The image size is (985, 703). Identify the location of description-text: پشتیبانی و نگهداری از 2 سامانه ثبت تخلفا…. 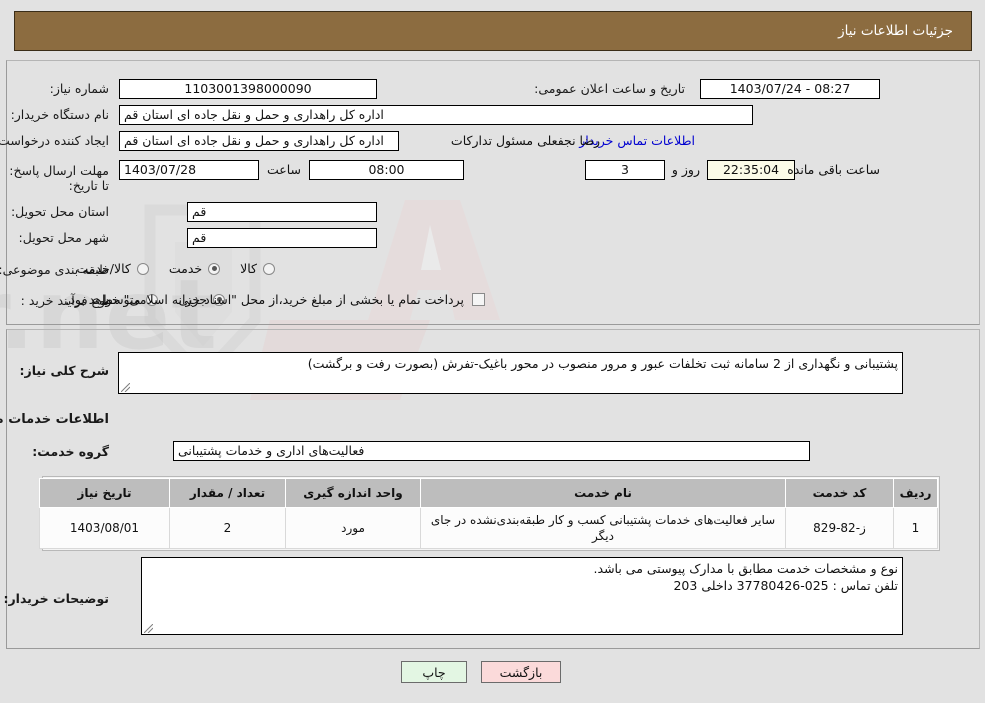
(602, 363).